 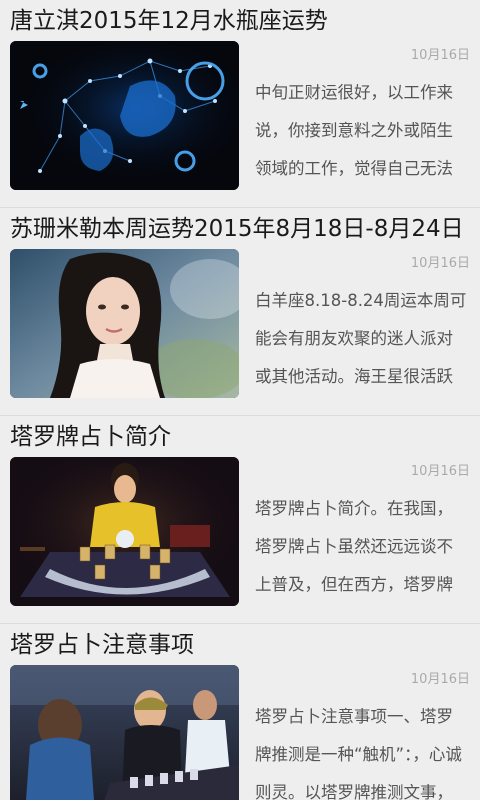 I want to click on tarot-reader-image, so click(x=124, y=531).